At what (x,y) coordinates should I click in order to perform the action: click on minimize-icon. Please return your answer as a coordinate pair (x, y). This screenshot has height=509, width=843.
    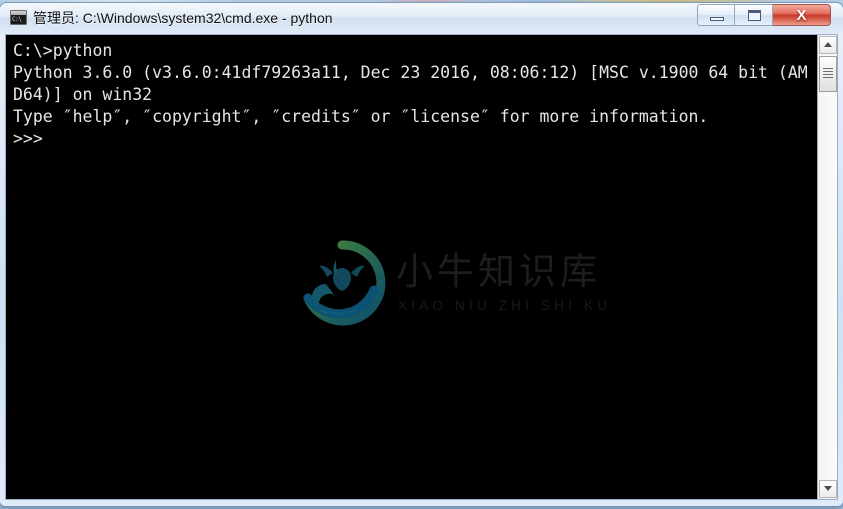
    Looking at the image, I should click on (717, 19).